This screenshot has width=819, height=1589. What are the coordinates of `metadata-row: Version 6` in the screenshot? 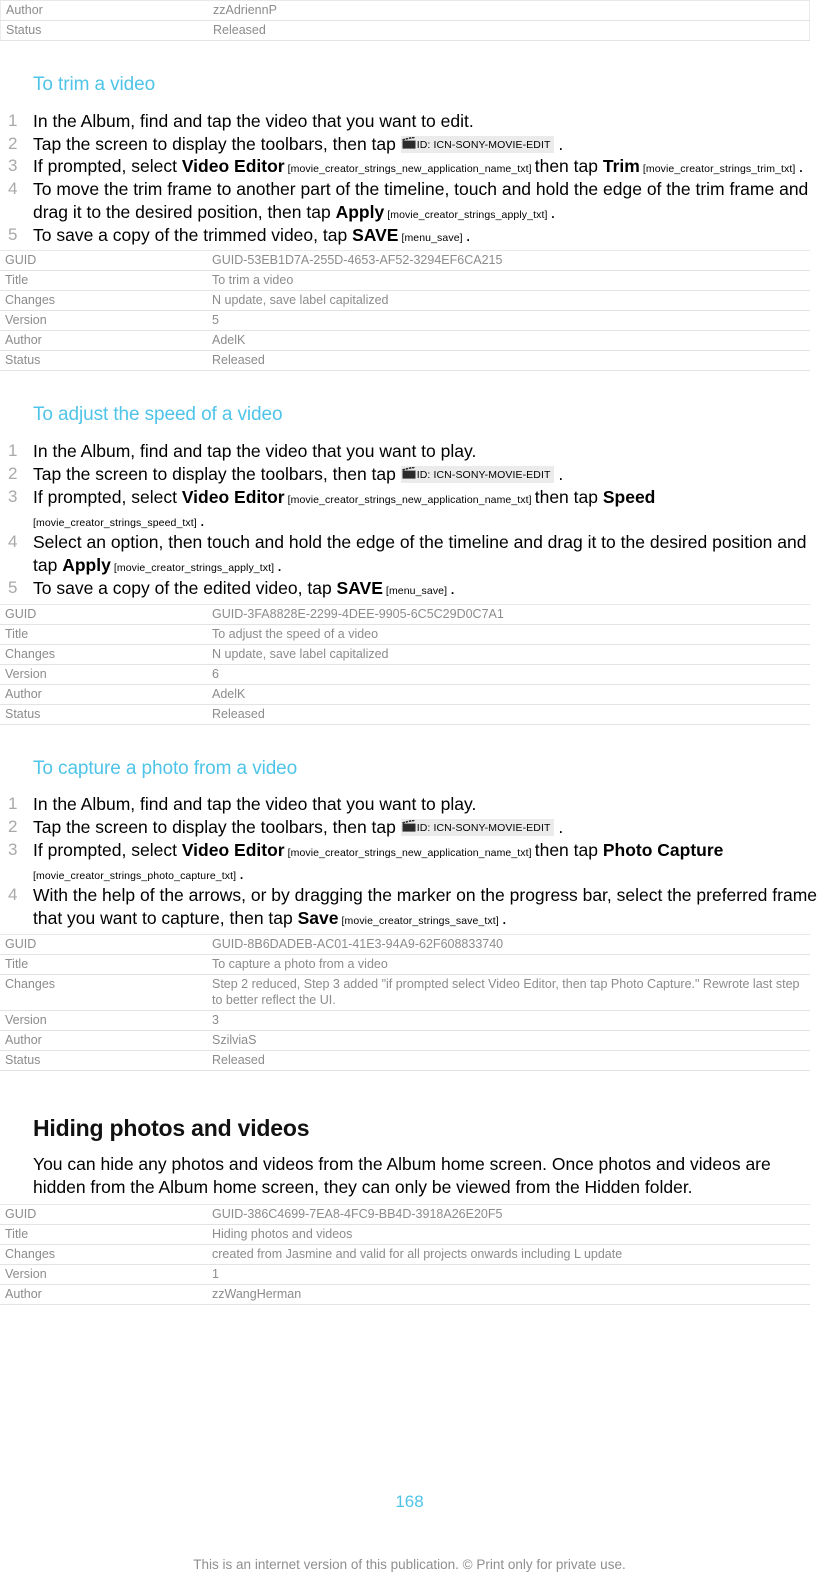 It's located at (405, 674).